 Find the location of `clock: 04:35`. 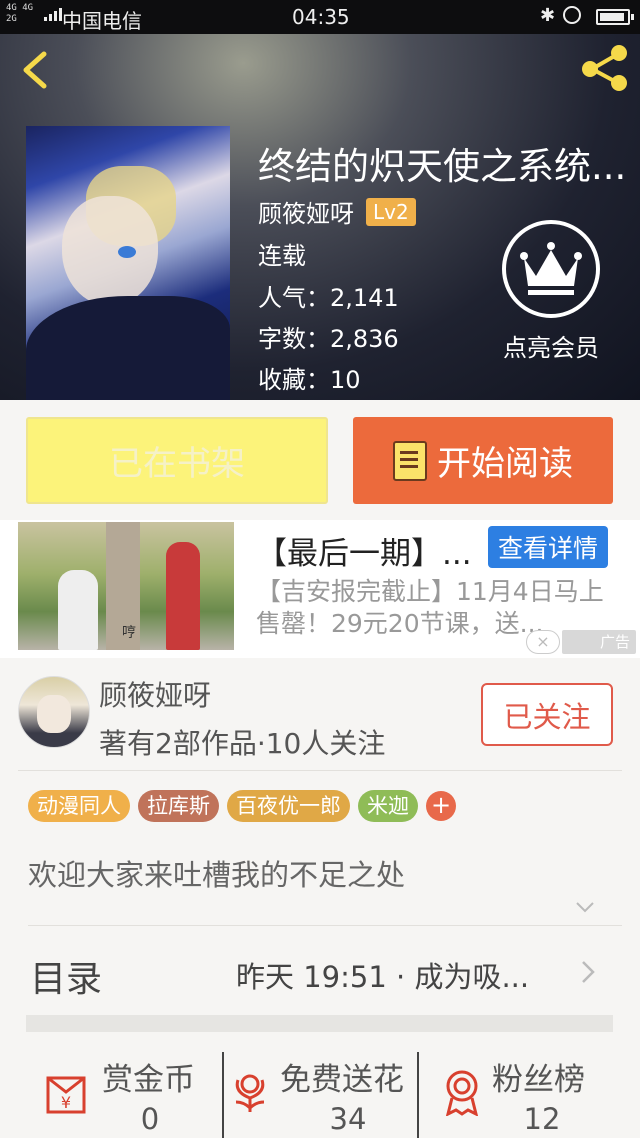

clock: 04:35 is located at coordinates (321, 17).